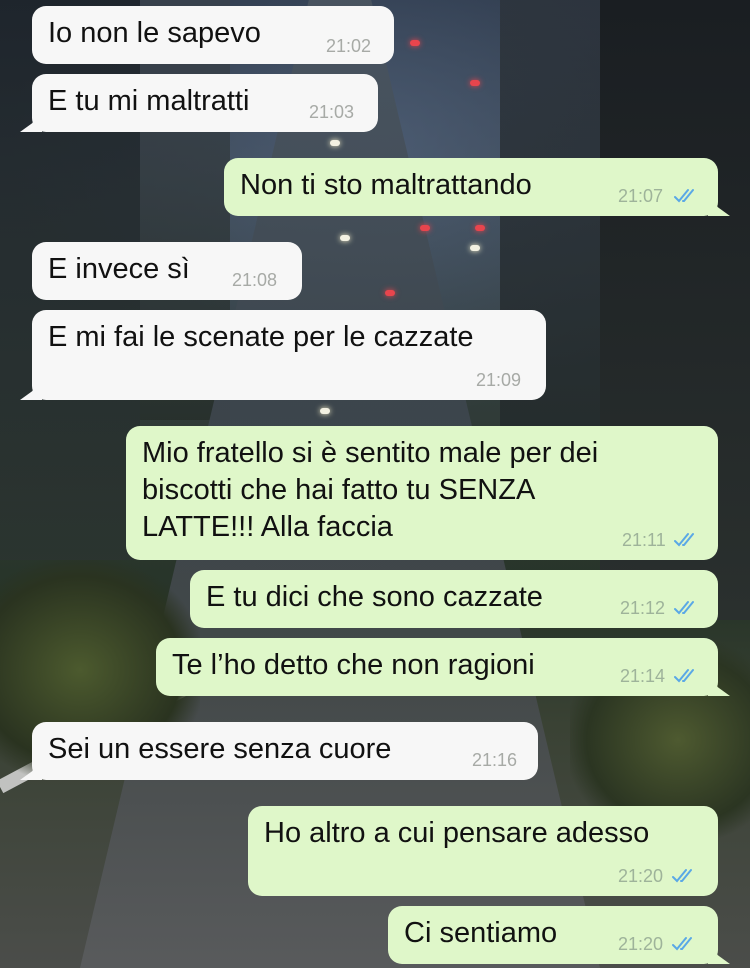 This screenshot has width=750, height=968. I want to click on message-text: Ho altro a cui pensare adesso, so click(457, 833).